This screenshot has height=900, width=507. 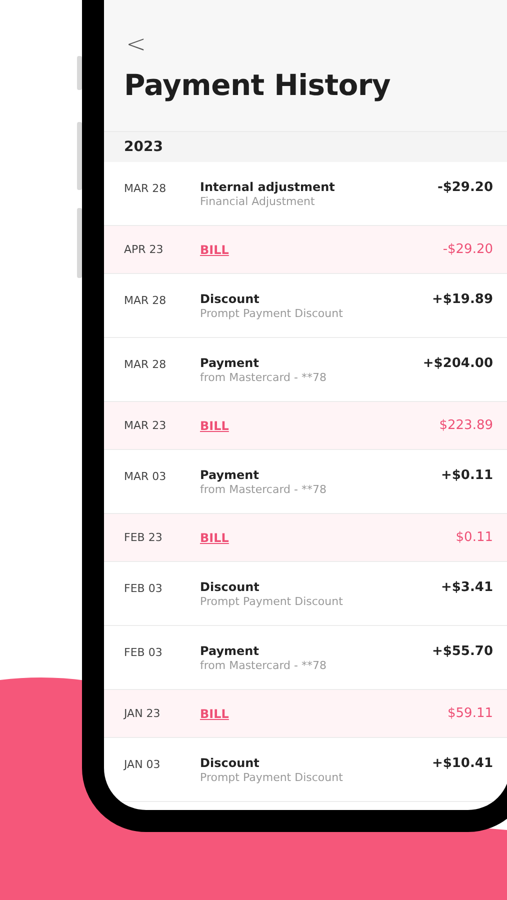 What do you see at coordinates (144, 537) in the screenshot?
I see `date-label: FEB 23` at bounding box center [144, 537].